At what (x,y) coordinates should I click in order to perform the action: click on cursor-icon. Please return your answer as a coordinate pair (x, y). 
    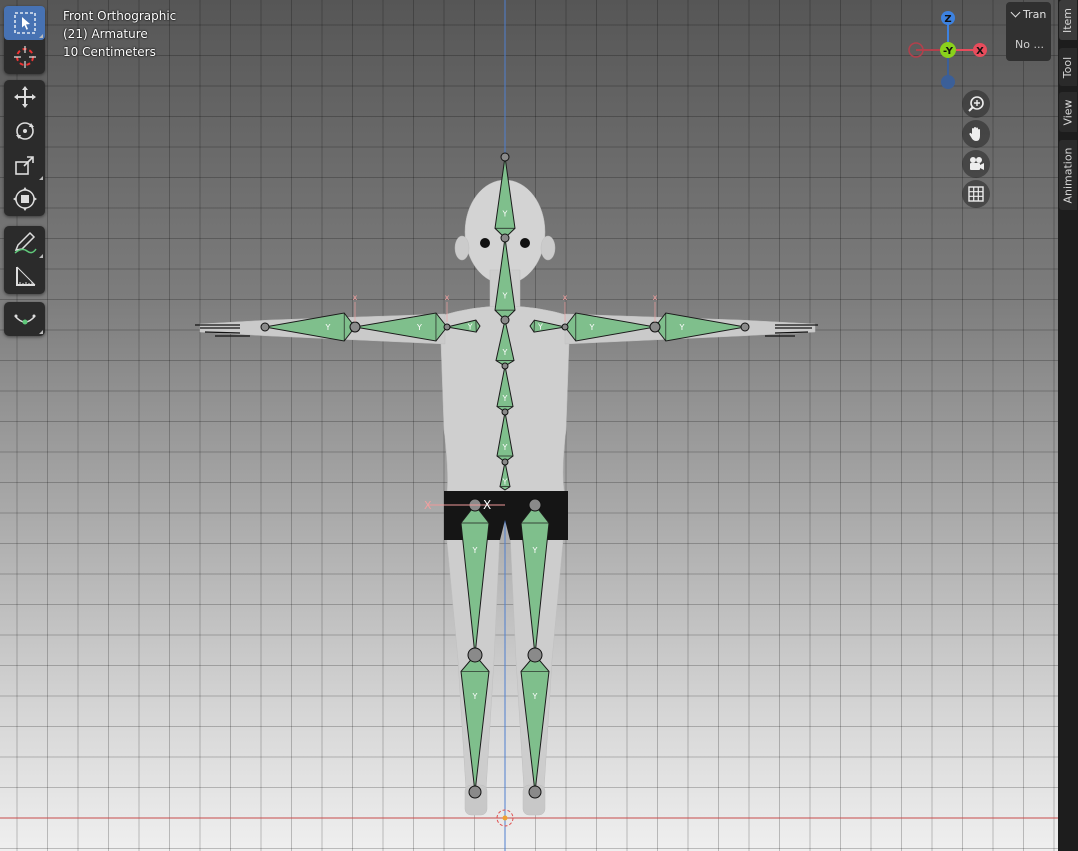
    Looking at the image, I should click on (24, 57).